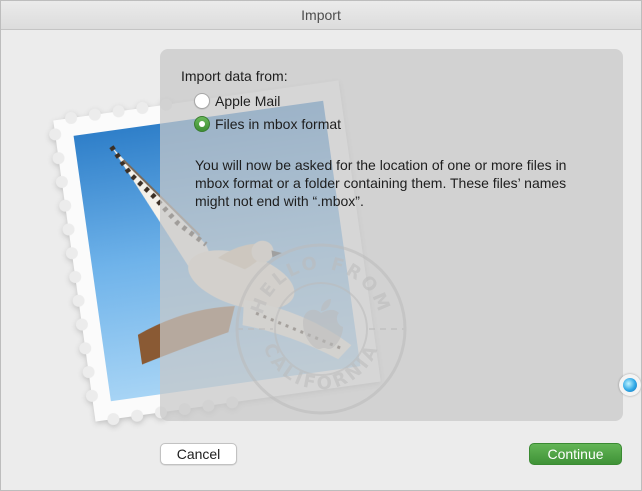  Describe the element at coordinates (630, 385) in the screenshot. I see `siri-icon` at that location.